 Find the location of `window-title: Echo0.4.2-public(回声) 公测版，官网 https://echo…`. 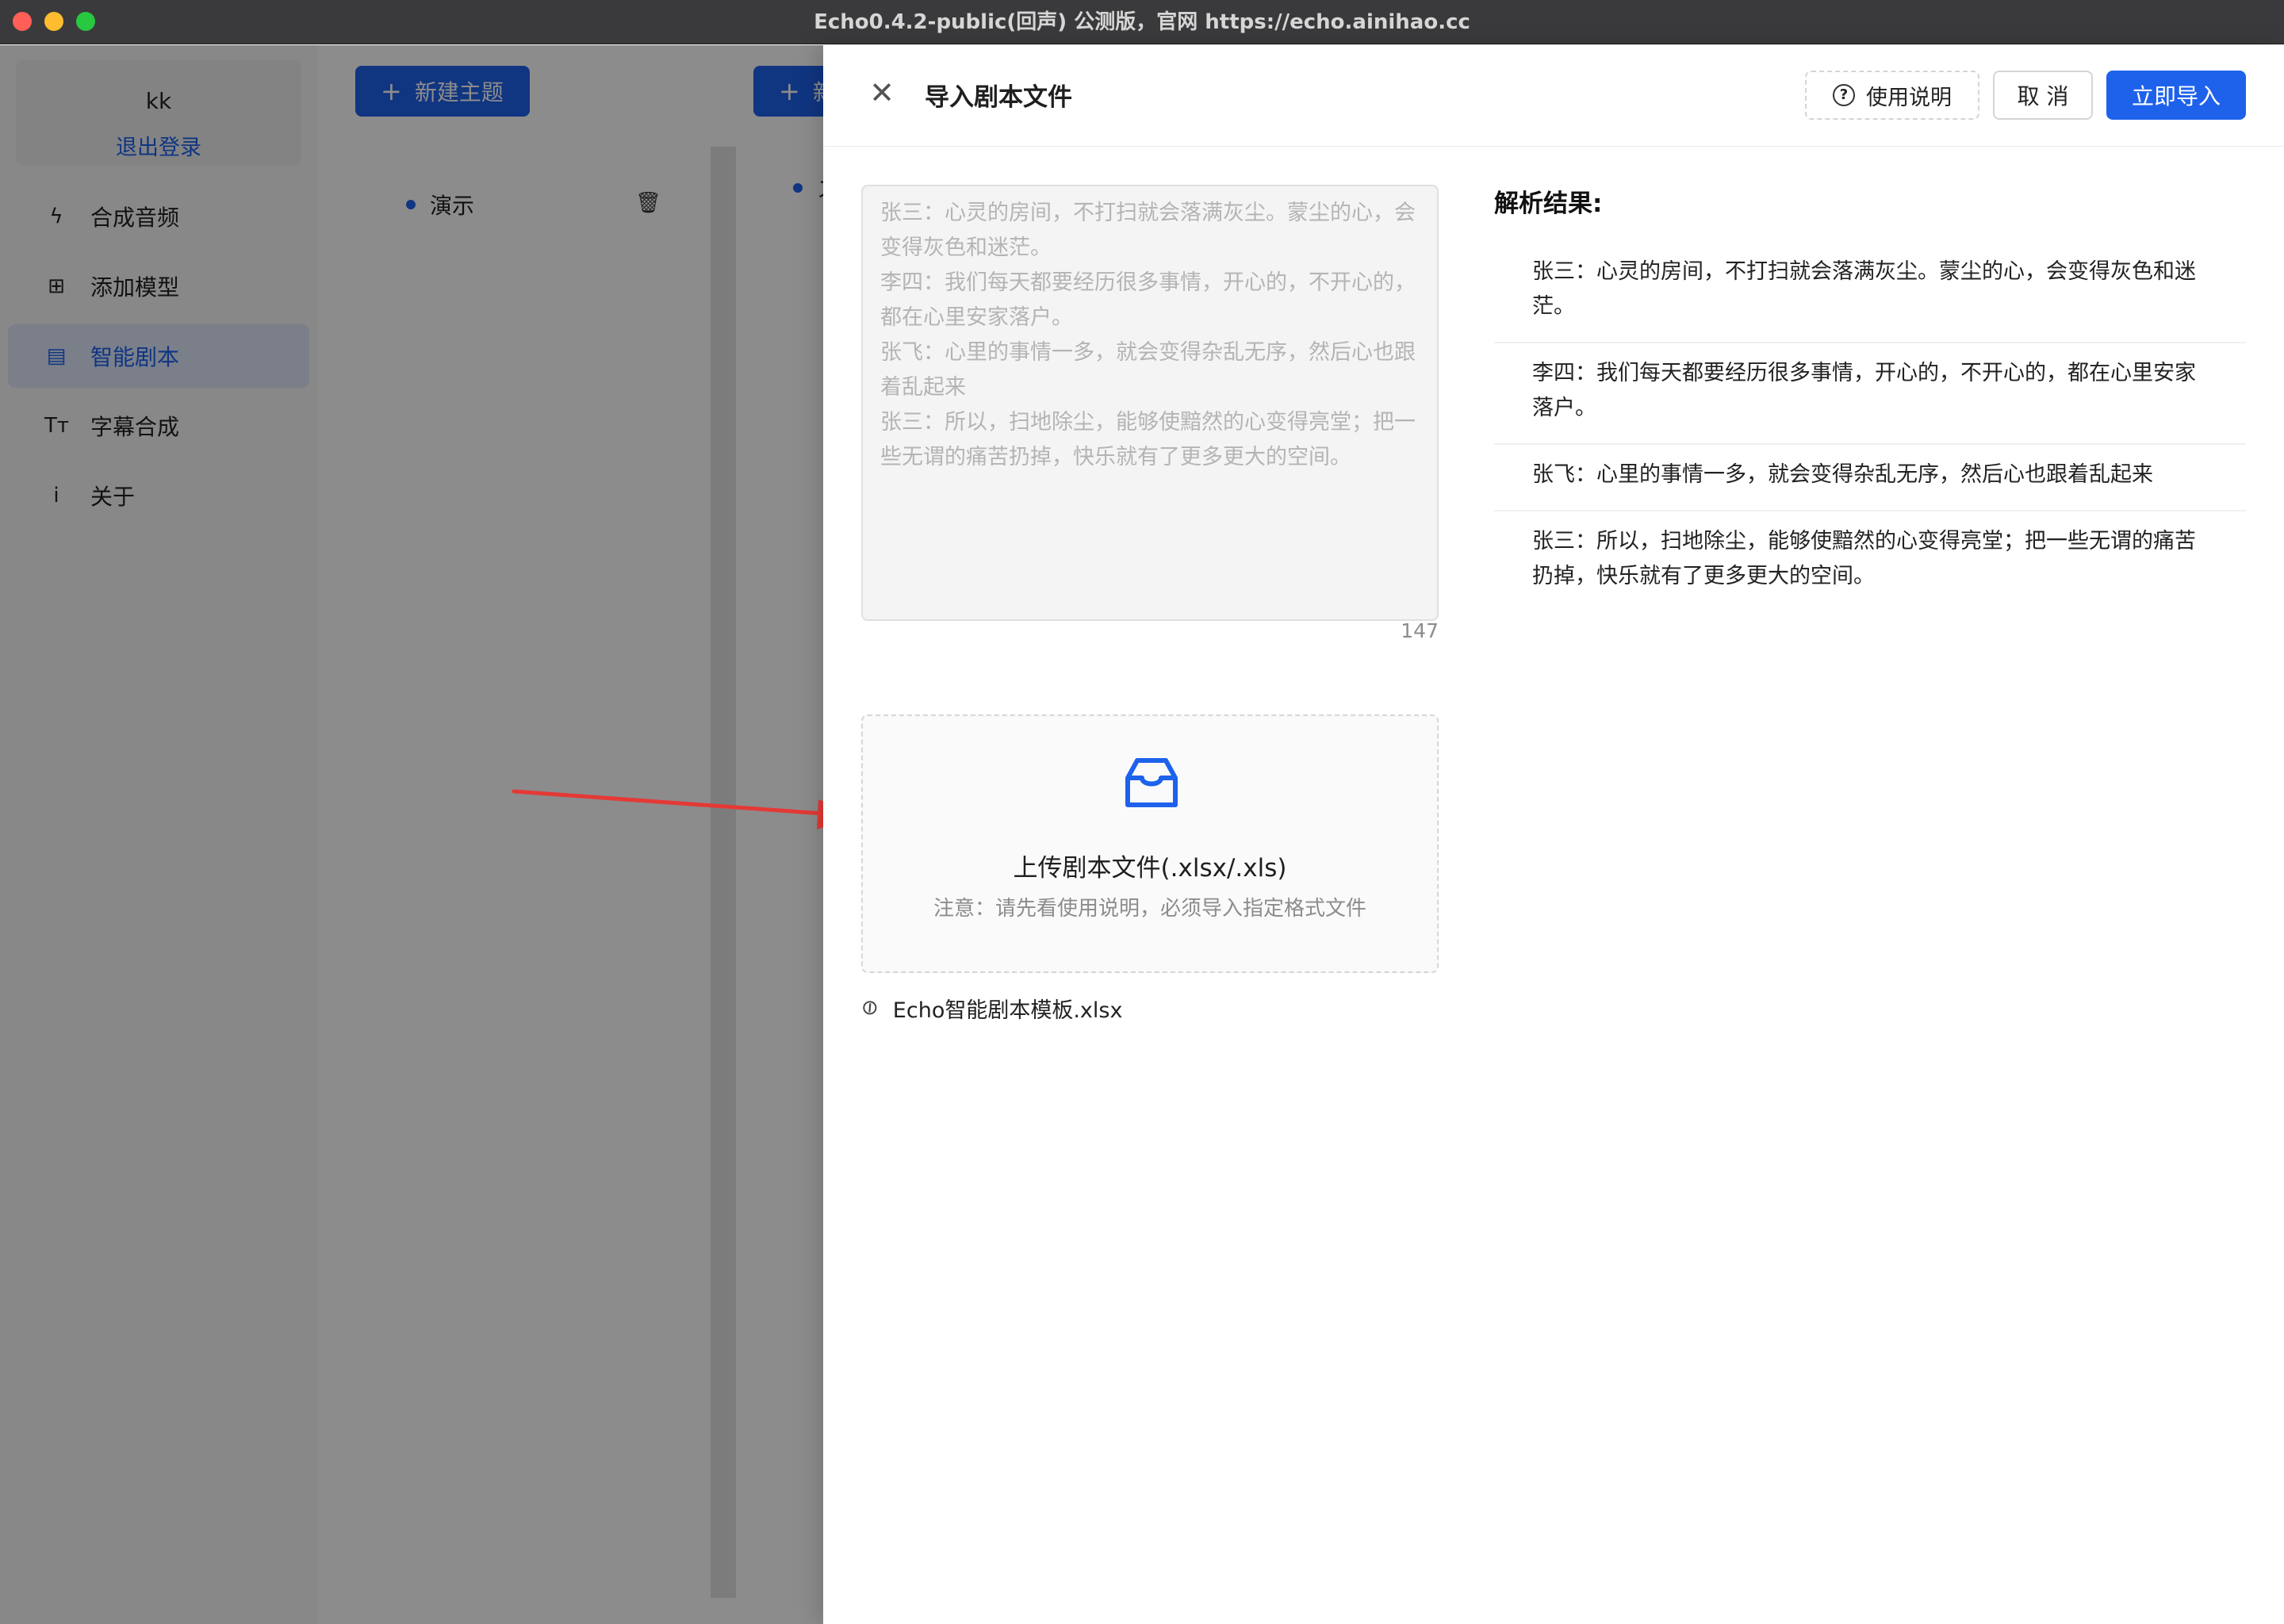

window-title: Echo0.4.2-public(回声) 公测版，官网 https://echo… is located at coordinates (1142, 22).